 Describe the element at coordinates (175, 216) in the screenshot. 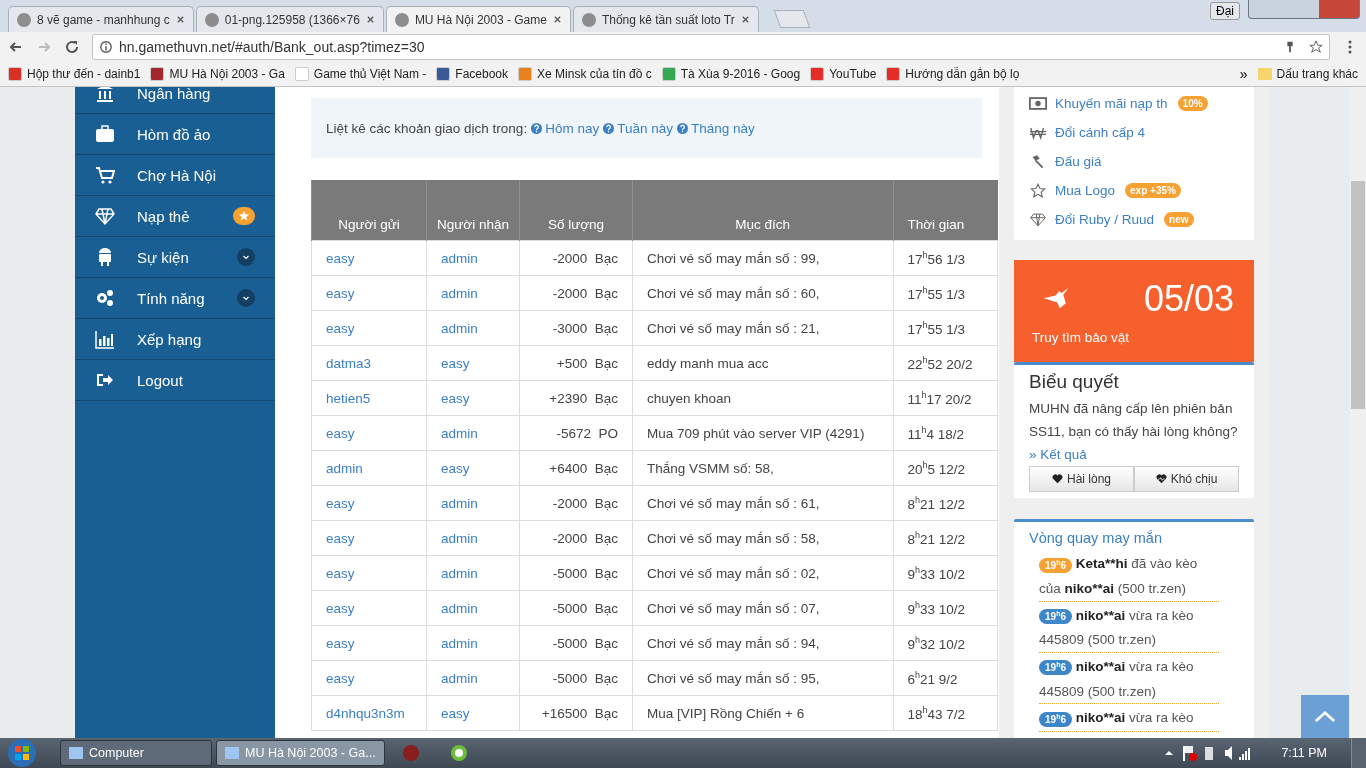

I see `sidebar-item: Nạp thẻ` at that location.